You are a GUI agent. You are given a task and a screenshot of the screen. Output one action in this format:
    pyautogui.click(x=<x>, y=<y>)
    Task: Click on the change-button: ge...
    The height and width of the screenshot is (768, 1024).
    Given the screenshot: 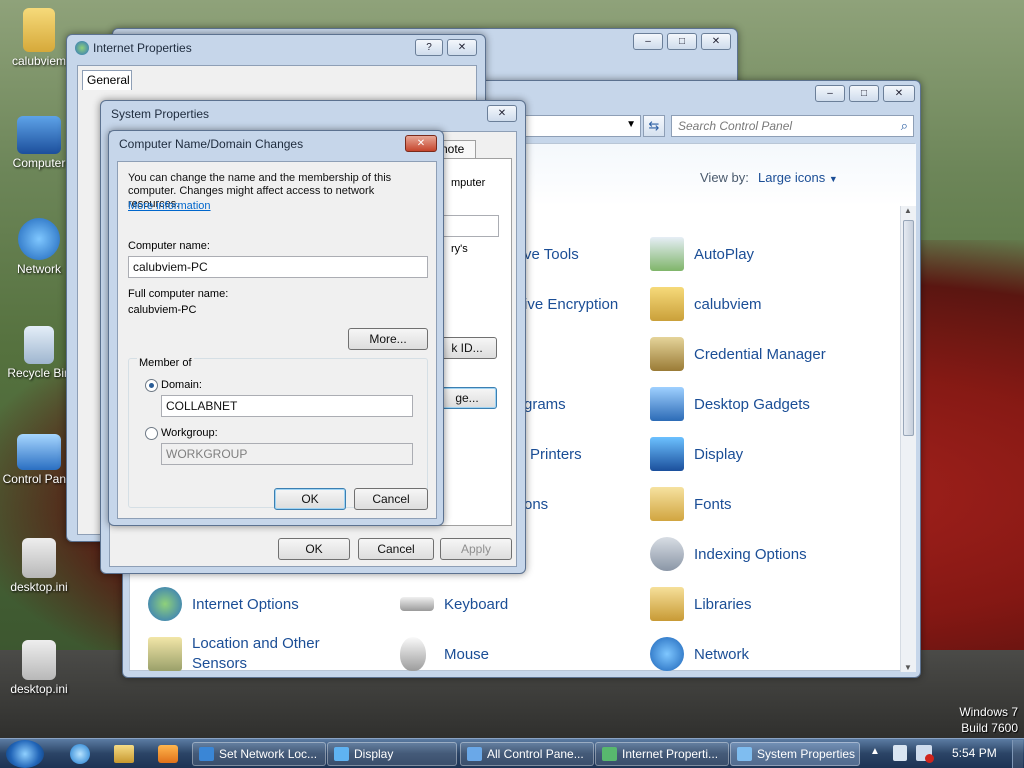 What is the action you would take?
    pyautogui.click(x=467, y=398)
    